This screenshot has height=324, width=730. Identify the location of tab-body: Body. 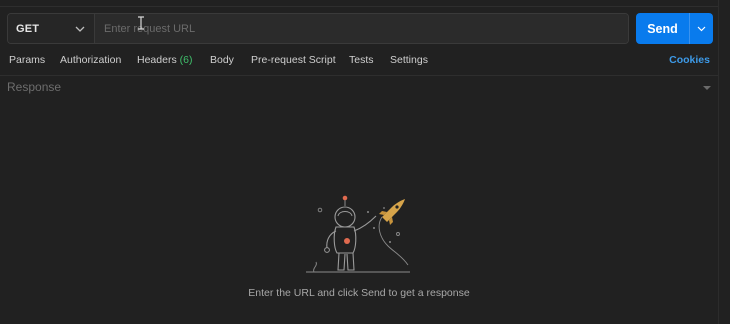
(222, 60).